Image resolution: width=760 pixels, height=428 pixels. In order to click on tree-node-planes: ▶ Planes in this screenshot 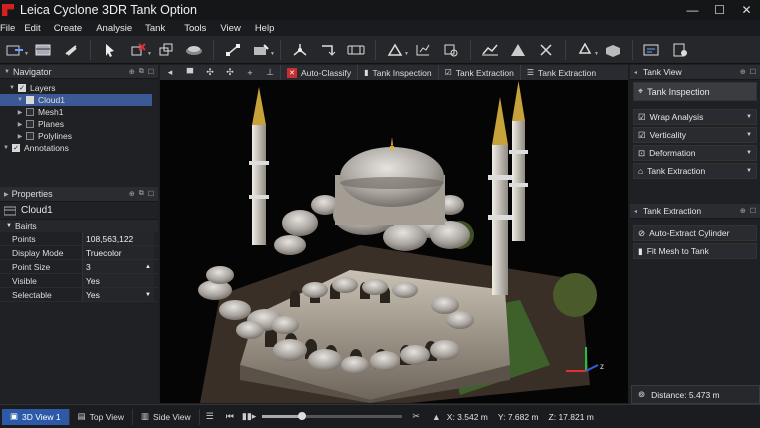, I will do `click(79, 124)`.